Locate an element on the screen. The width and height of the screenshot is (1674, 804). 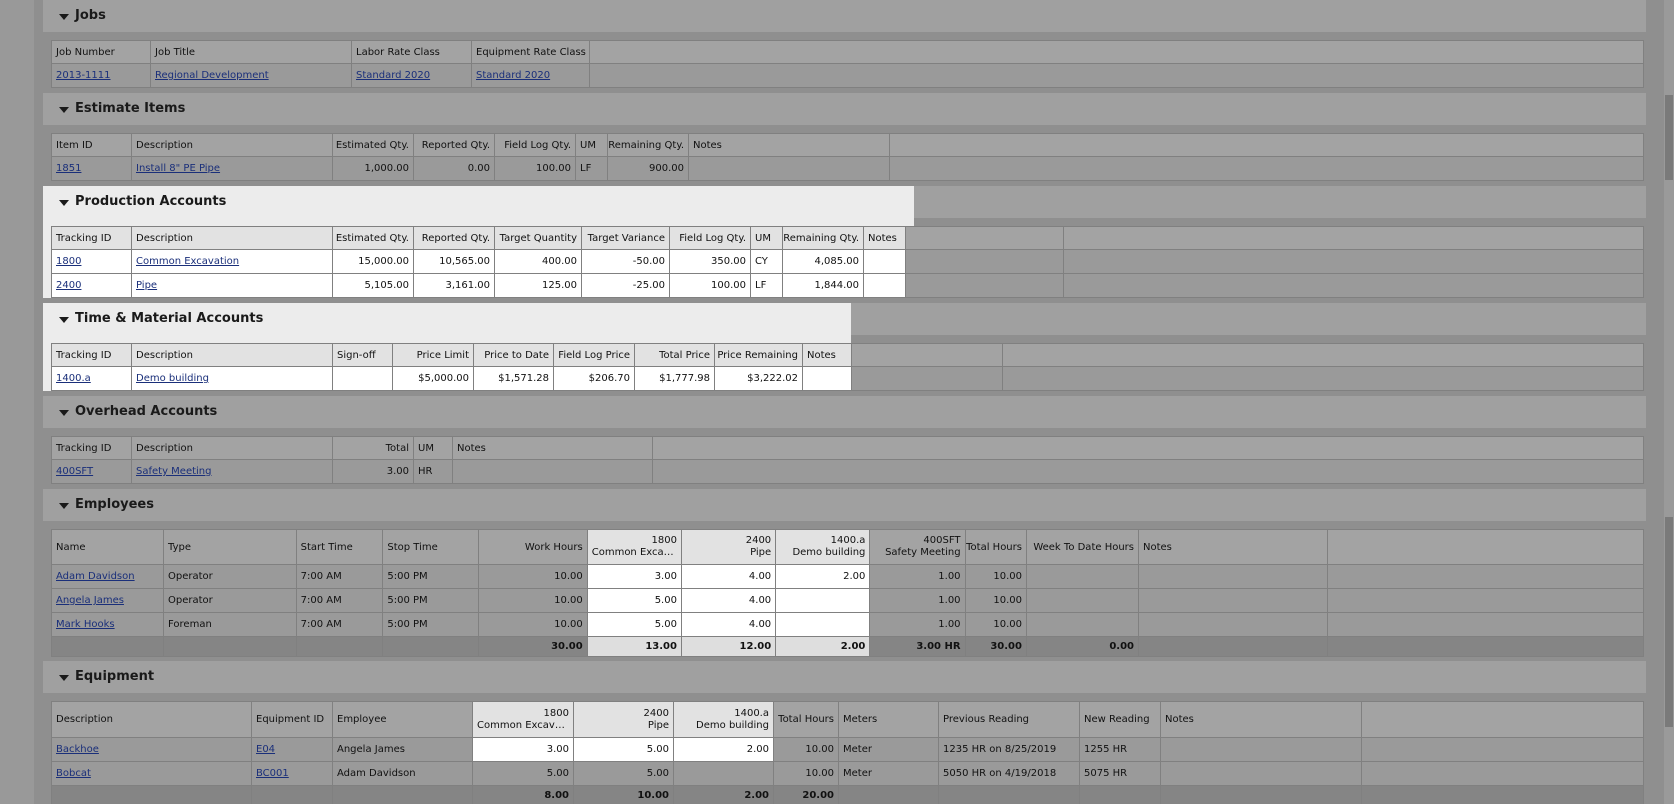
description-link: Pipe is located at coordinates (146, 285).